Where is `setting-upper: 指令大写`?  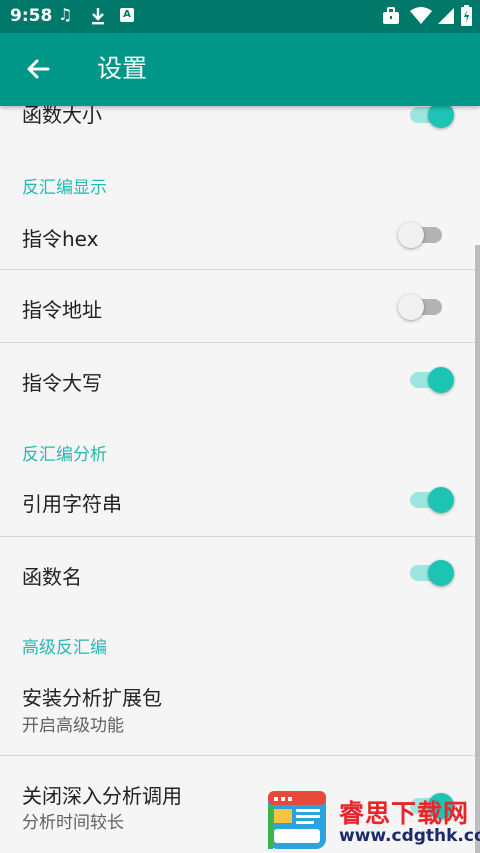 setting-upper: 指令大写 is located at coordinates (240, 379).